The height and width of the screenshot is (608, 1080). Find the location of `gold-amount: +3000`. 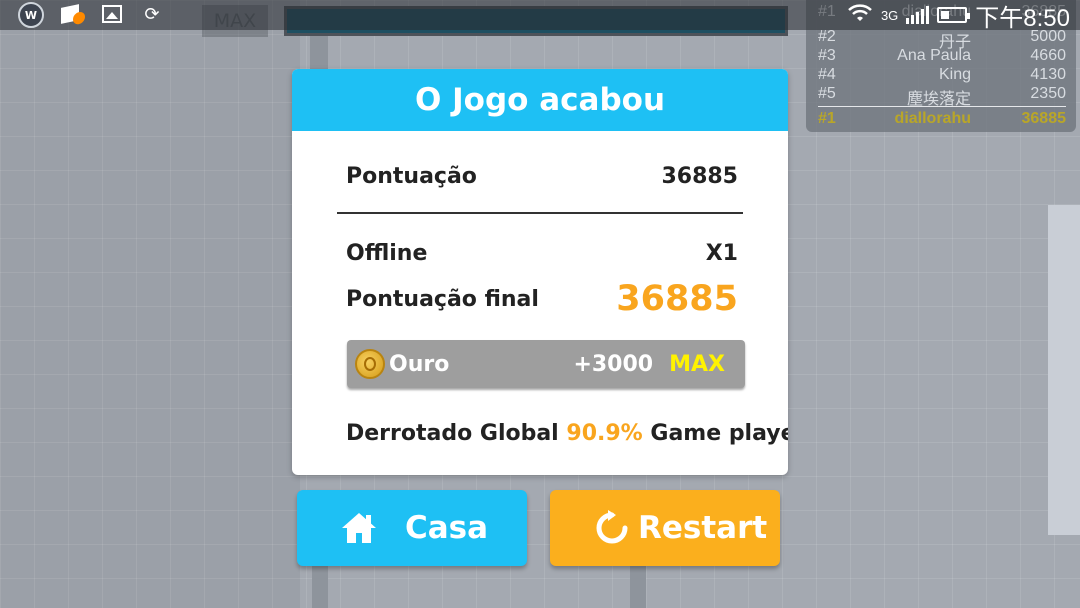

gold-amount: +3000 is located at coordinates (613, 364).